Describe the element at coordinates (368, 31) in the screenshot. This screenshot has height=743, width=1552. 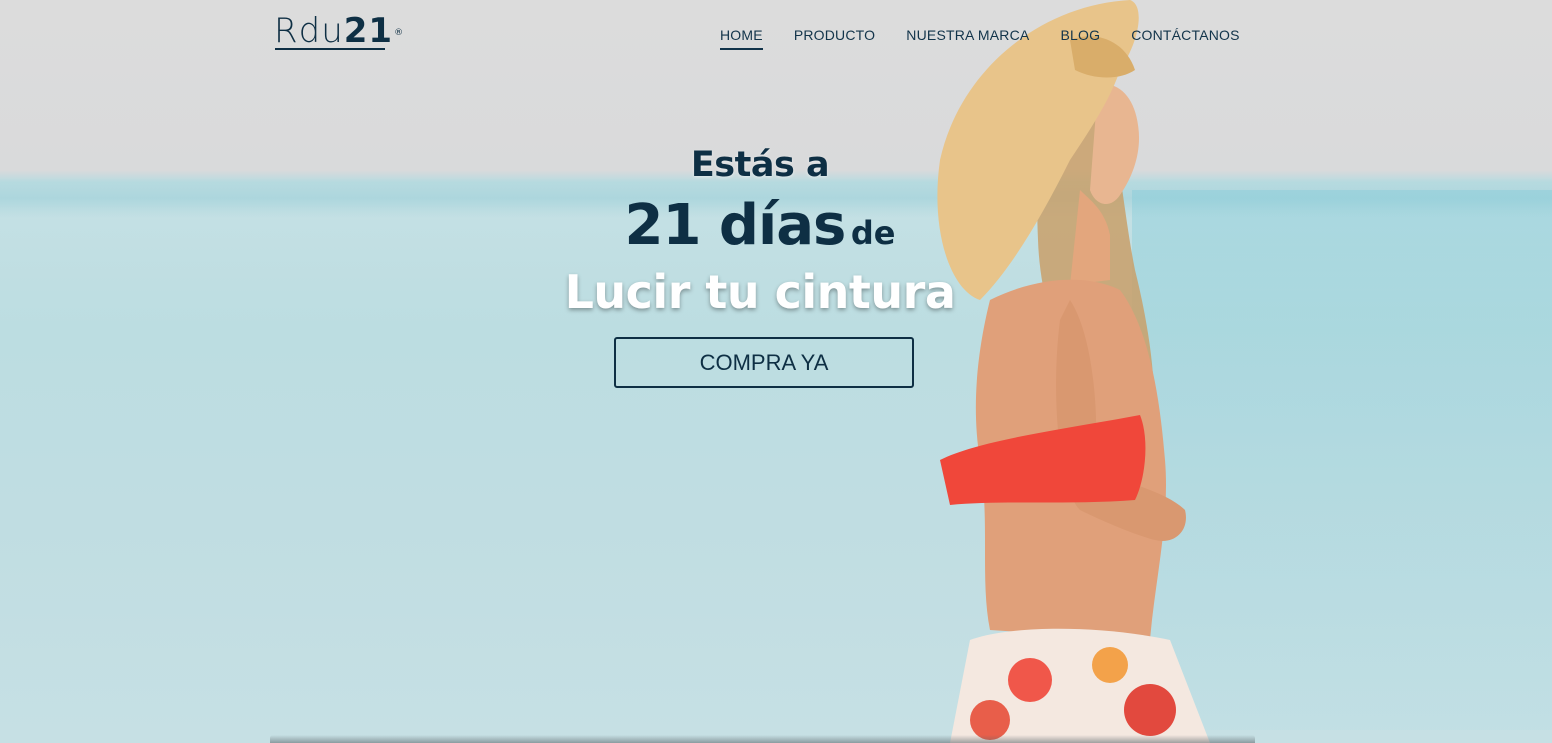
I see `logo-text-bold: 21` at that location.